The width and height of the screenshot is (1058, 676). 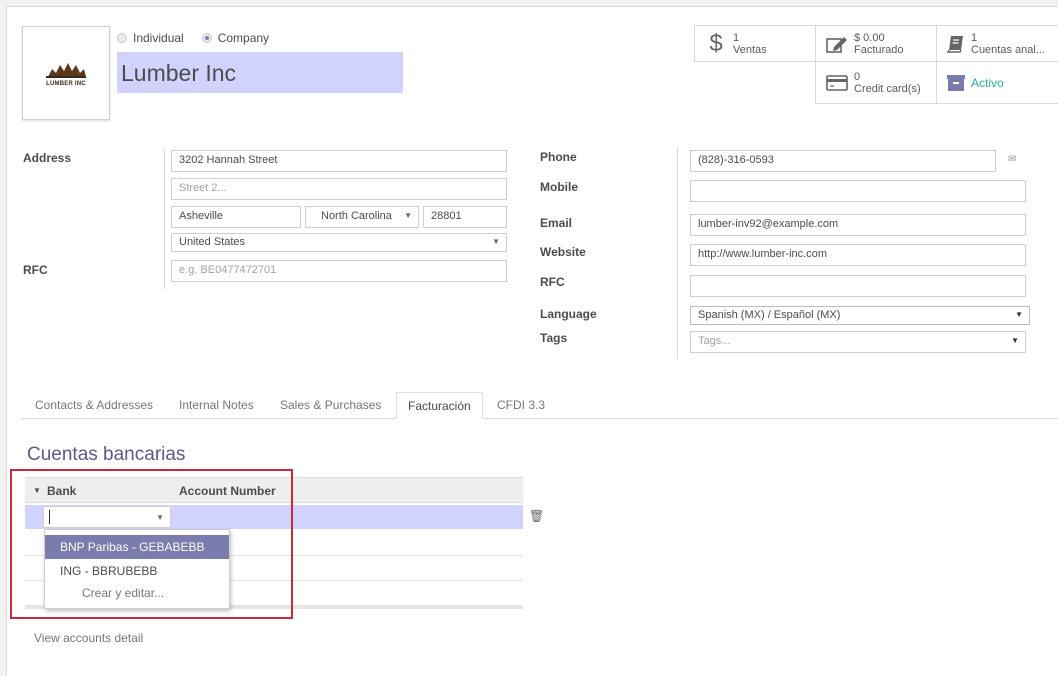 What do you see at coordinates (857, 76) in the screenshot?
I see `credit-count: 0` at bounding box center [857, 76].